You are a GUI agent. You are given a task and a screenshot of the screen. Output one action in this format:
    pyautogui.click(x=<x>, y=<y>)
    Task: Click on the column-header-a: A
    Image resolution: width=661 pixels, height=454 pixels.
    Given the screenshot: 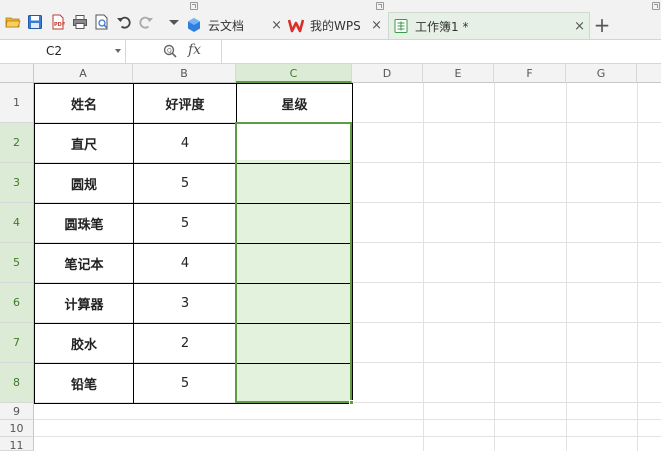 What is the action you would take?
    pyautogui.click(x=83, y=73)
    